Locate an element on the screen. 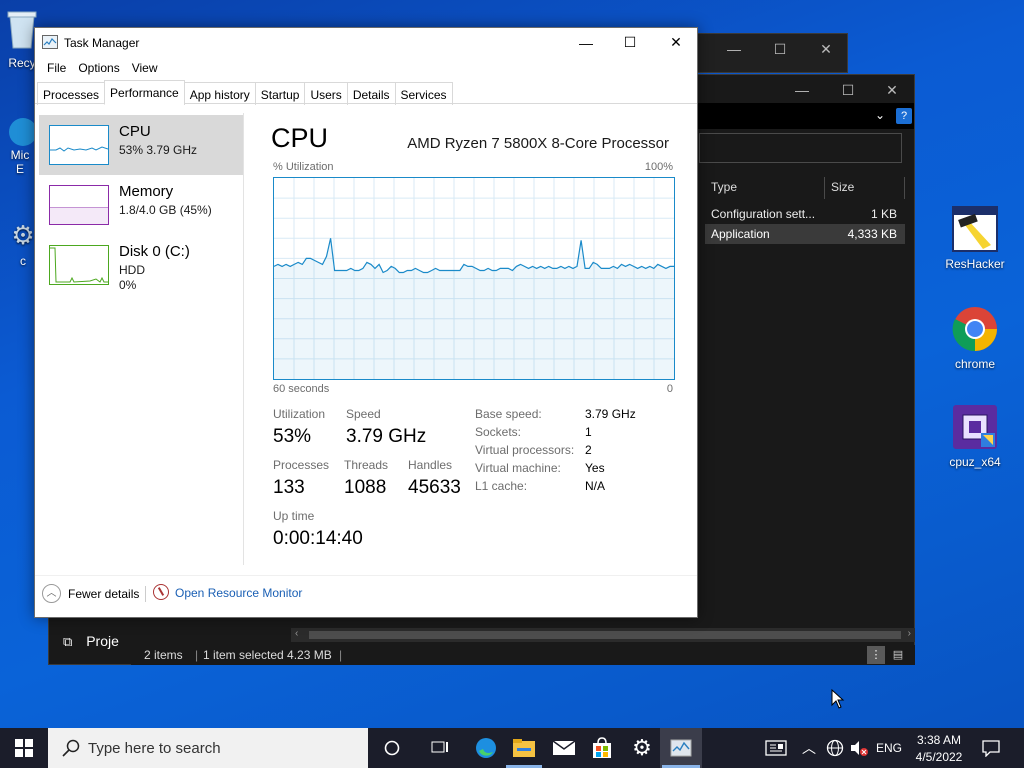 The height and width of the screenshot is (768, 1024). menu-view: View is located at coordinates (145, 69).